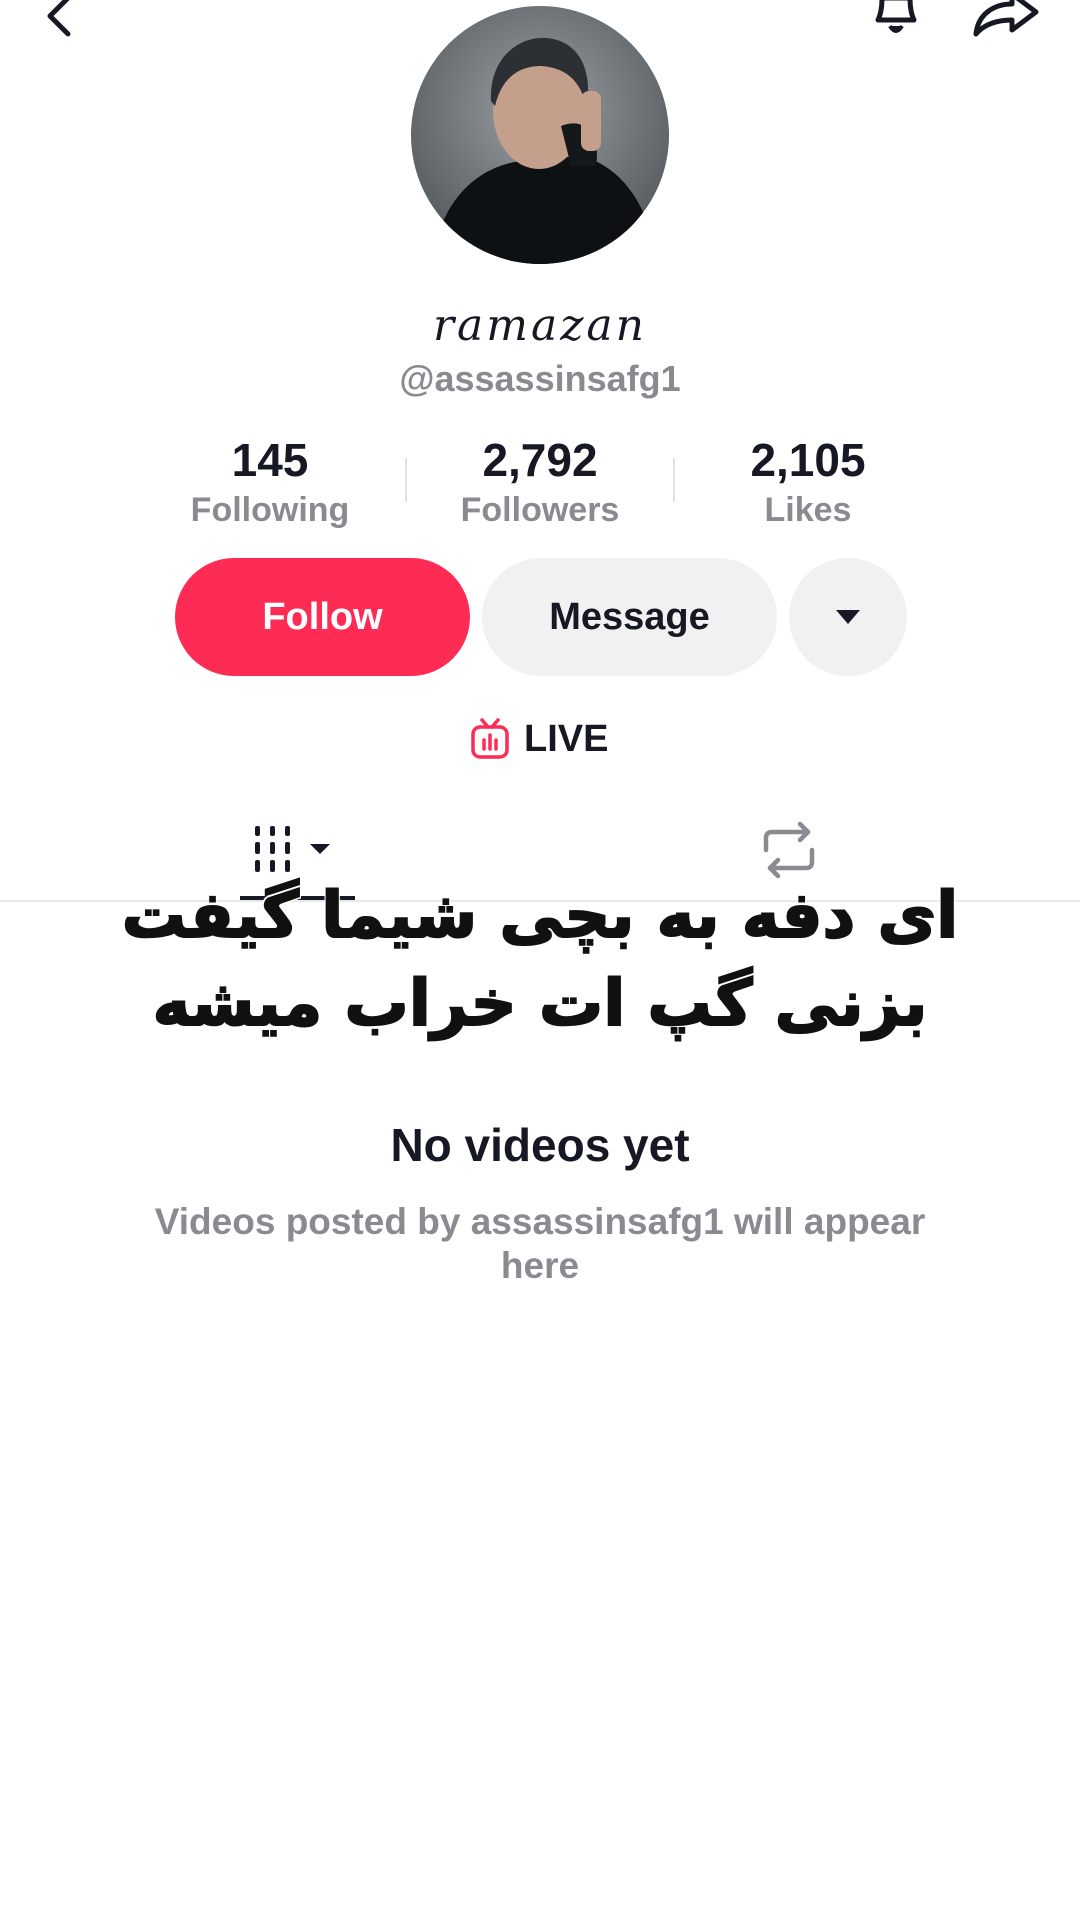  I want to click on stat-likes: 2,105 Likes, so click(808, 482).